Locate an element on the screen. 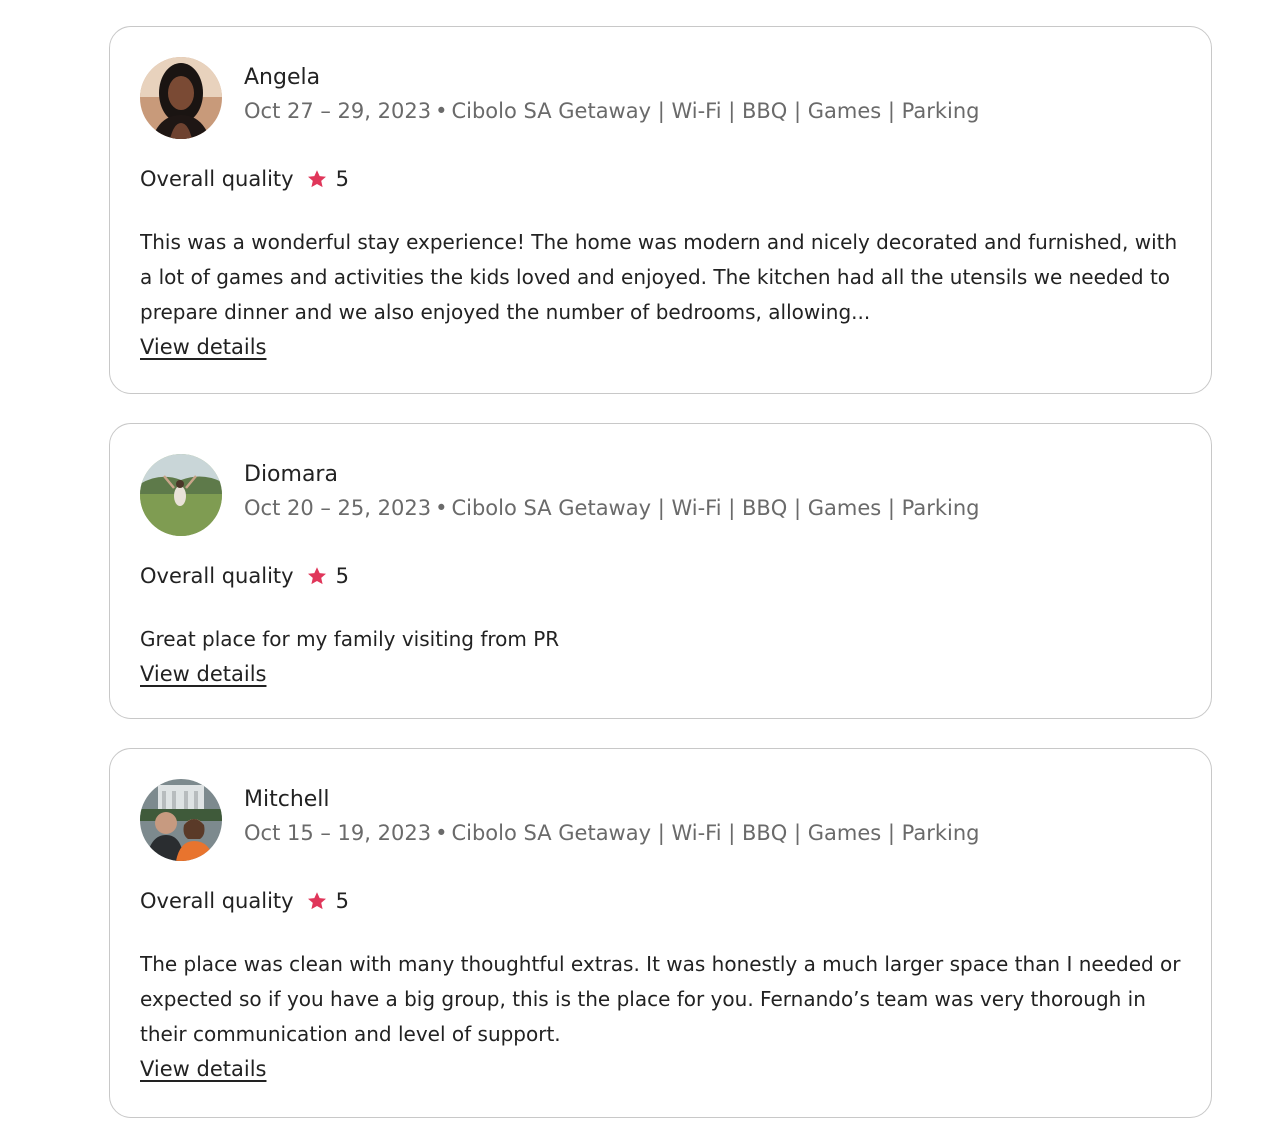  couple-photo-icon is located at coordinates (181, 820).